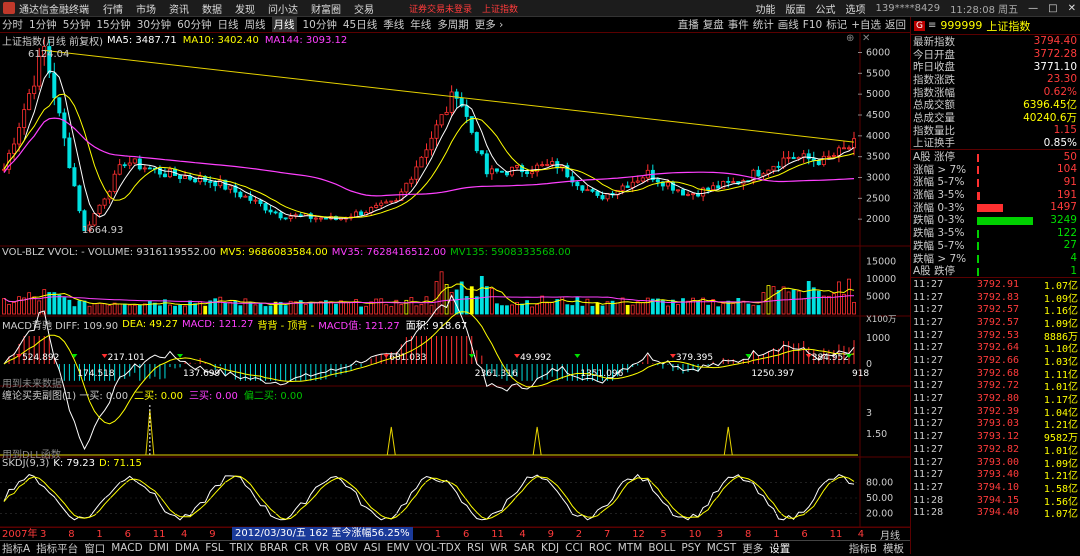 The image size is (1080, 556). Describe the element at coordinates (94, 548) in the screenshot. I see `indicator-tab: 窗口` at that location.